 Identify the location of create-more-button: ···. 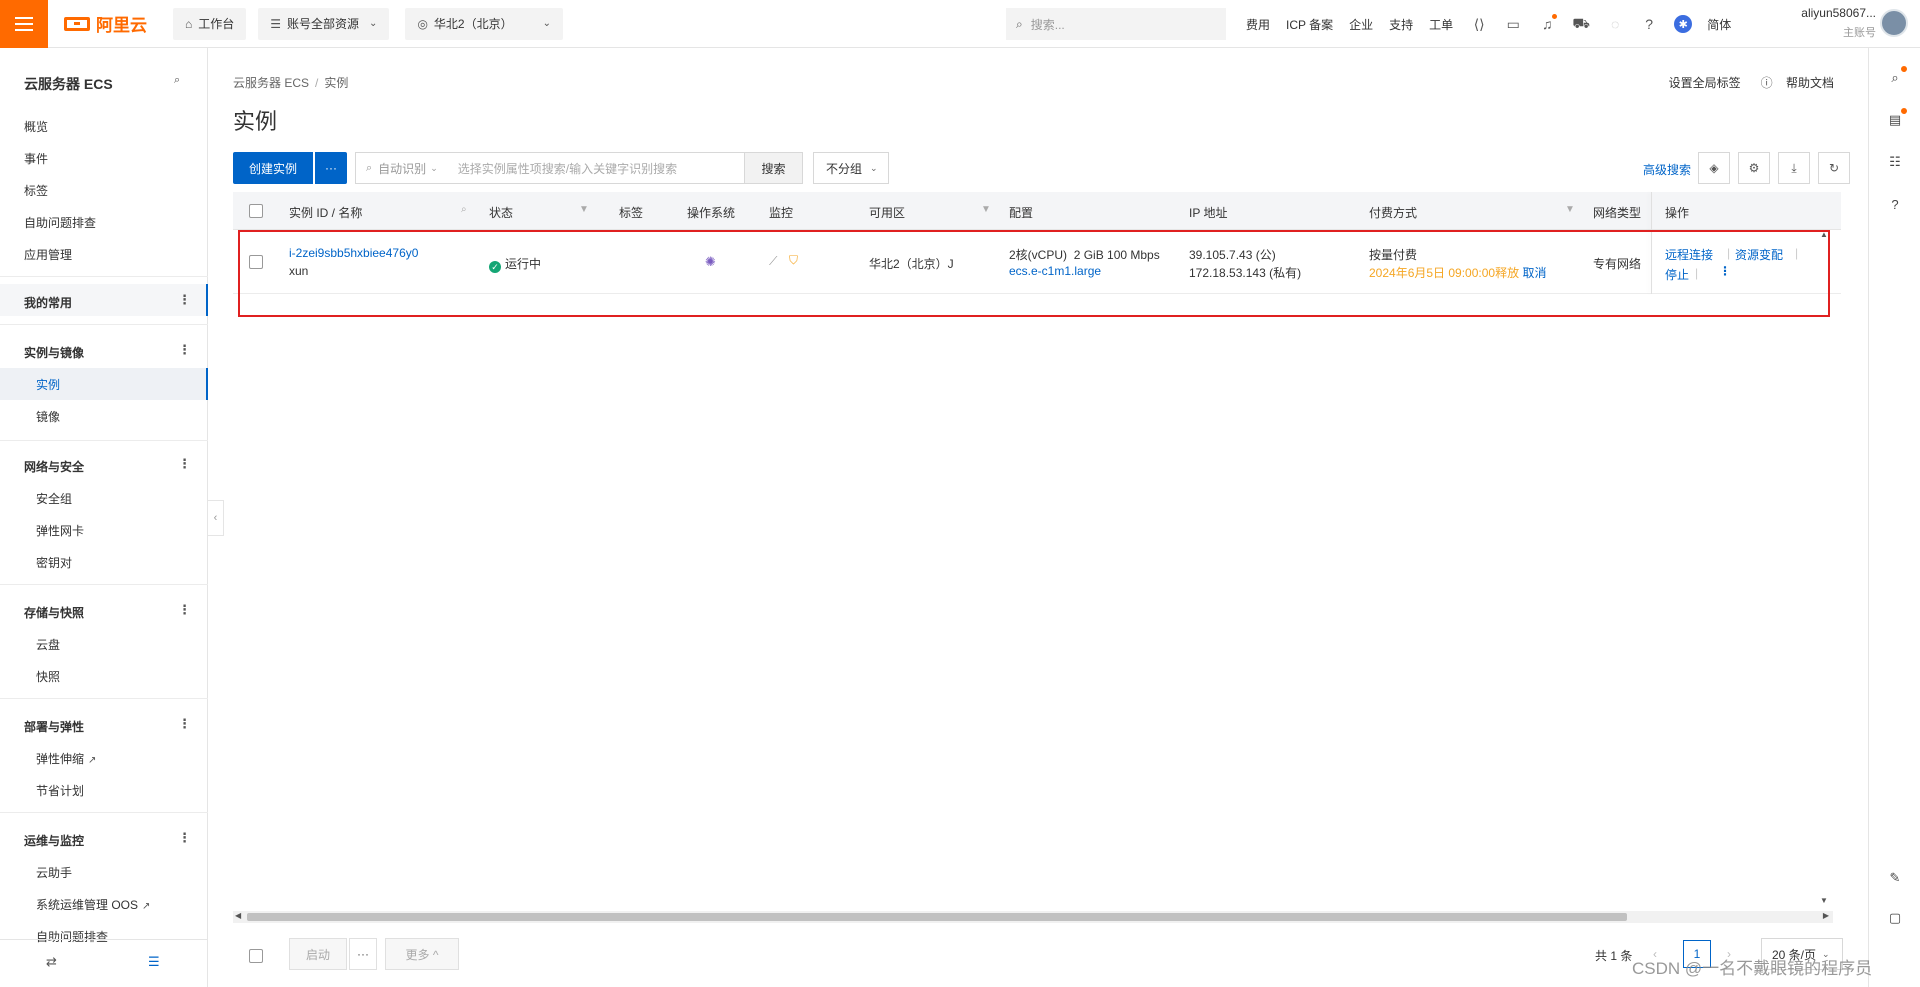
(331, 168).